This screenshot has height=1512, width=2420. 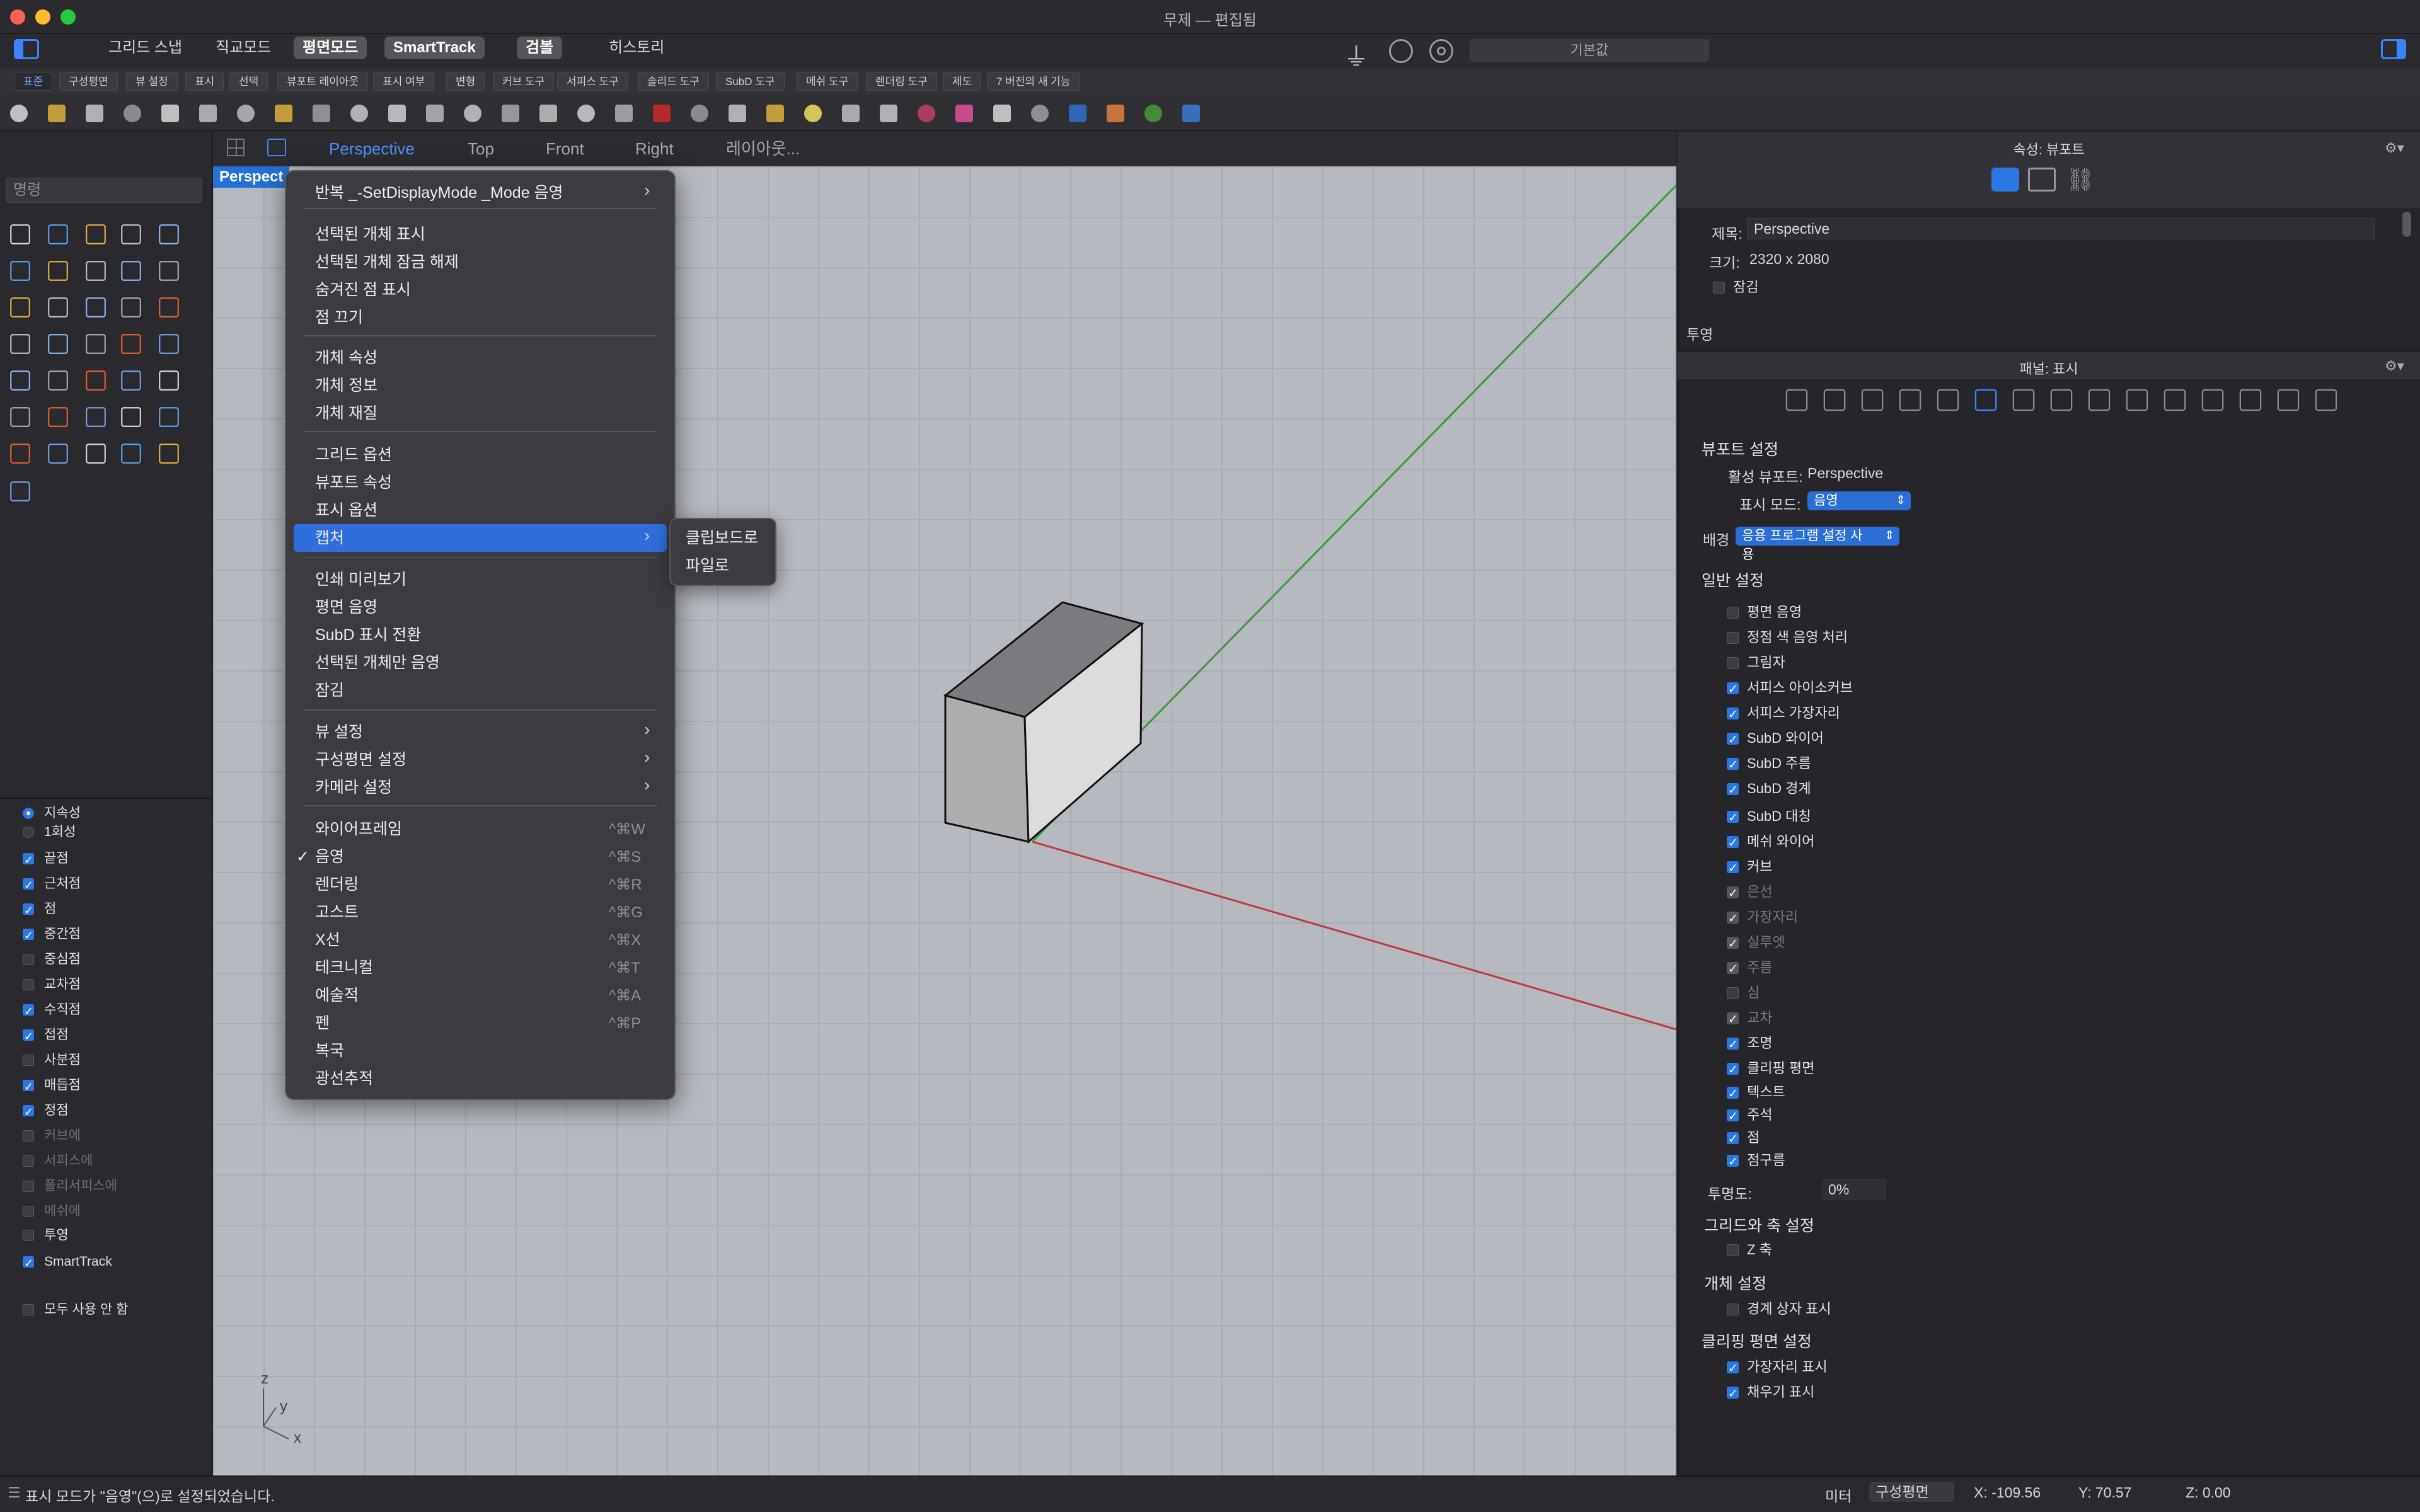 I want to click on tab-8: 커브 도구, so click(x=524, y=81).